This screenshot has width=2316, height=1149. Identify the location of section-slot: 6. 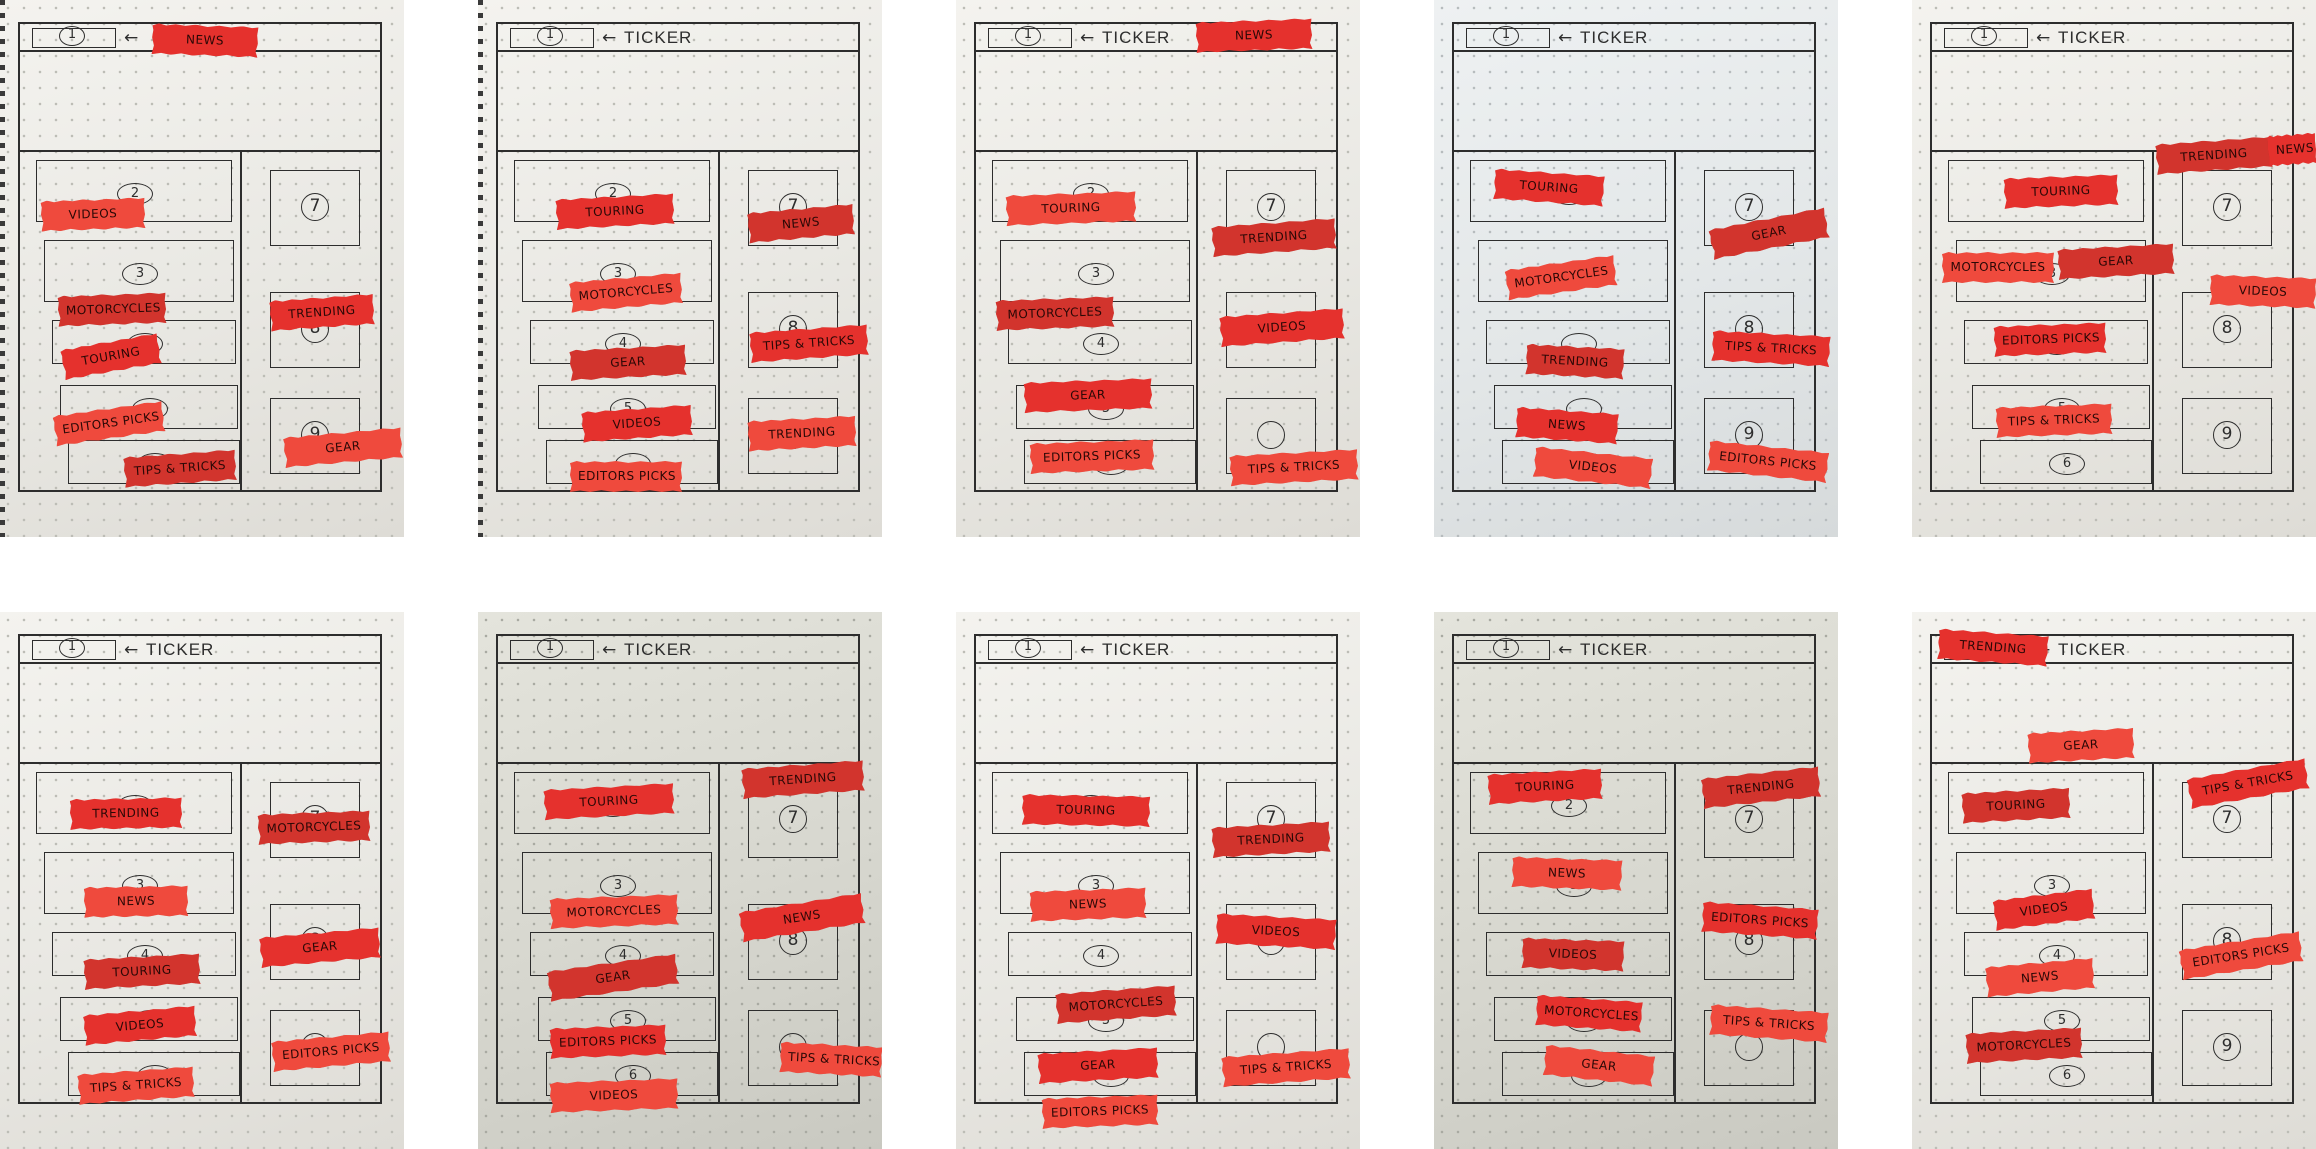
(2066, 462).